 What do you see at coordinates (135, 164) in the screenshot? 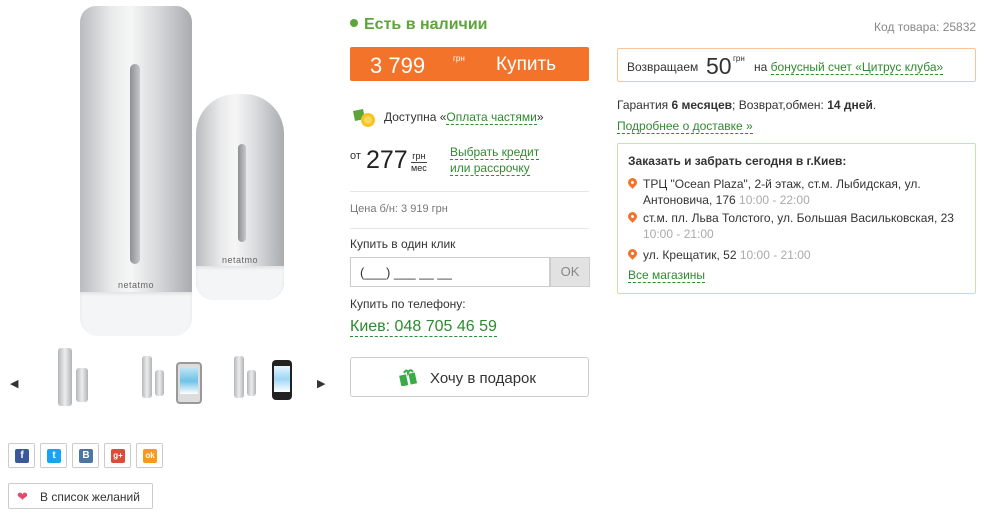
I see `main-module-slot` at bounding box center [135, 164].